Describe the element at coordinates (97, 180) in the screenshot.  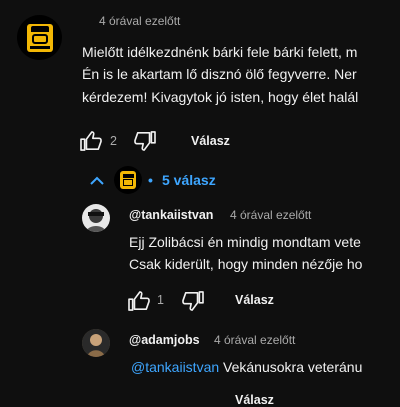
I see `chevron-up-icon` at that location.